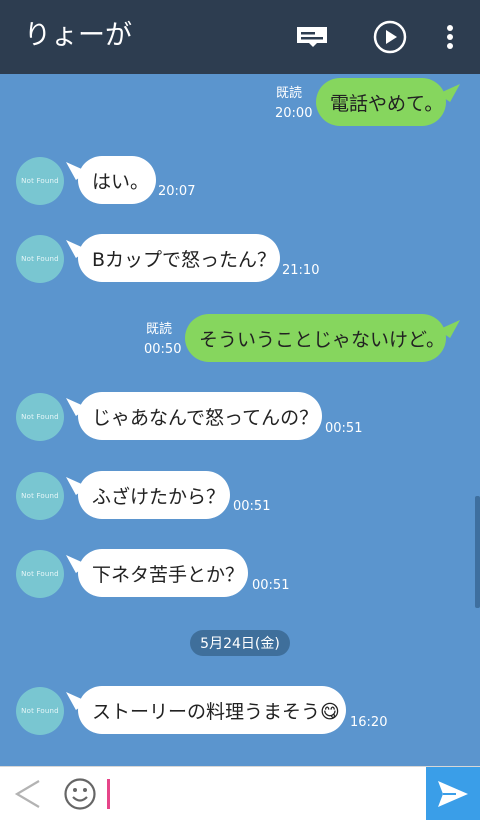  I want to click on chat-header: りょーが, so click(240, 37).